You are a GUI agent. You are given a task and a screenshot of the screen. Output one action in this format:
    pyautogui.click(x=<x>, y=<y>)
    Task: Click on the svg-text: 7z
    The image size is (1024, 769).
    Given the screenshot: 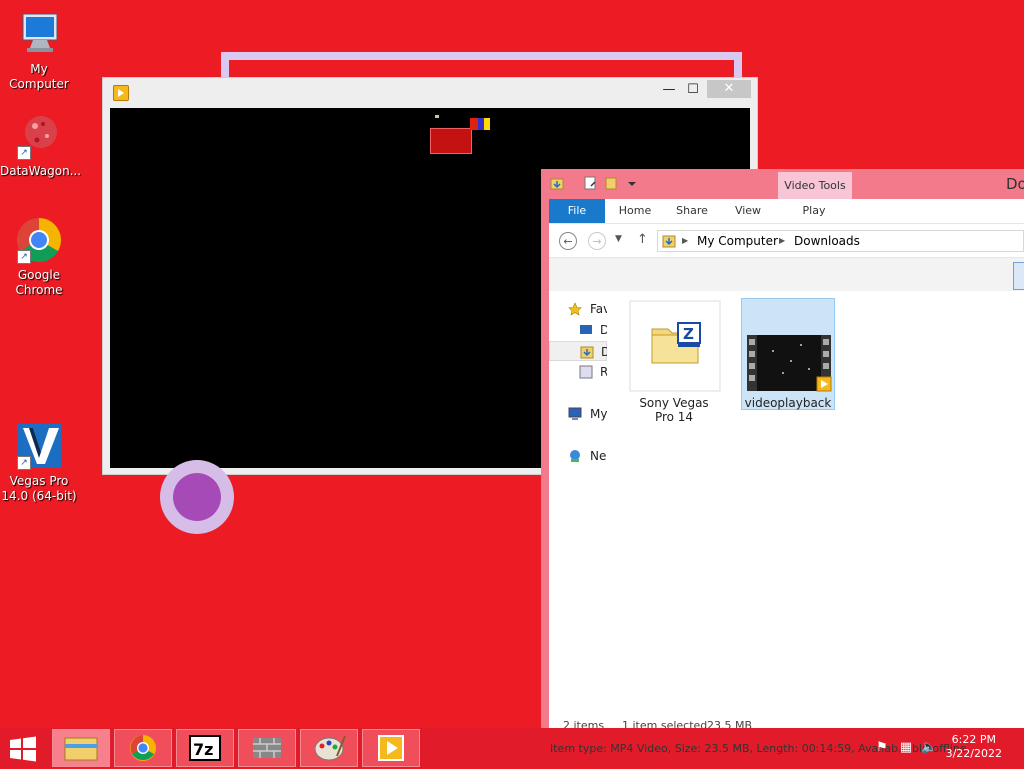 What is the action you would take?
    pyautogui.click(x=203, y=749)
    